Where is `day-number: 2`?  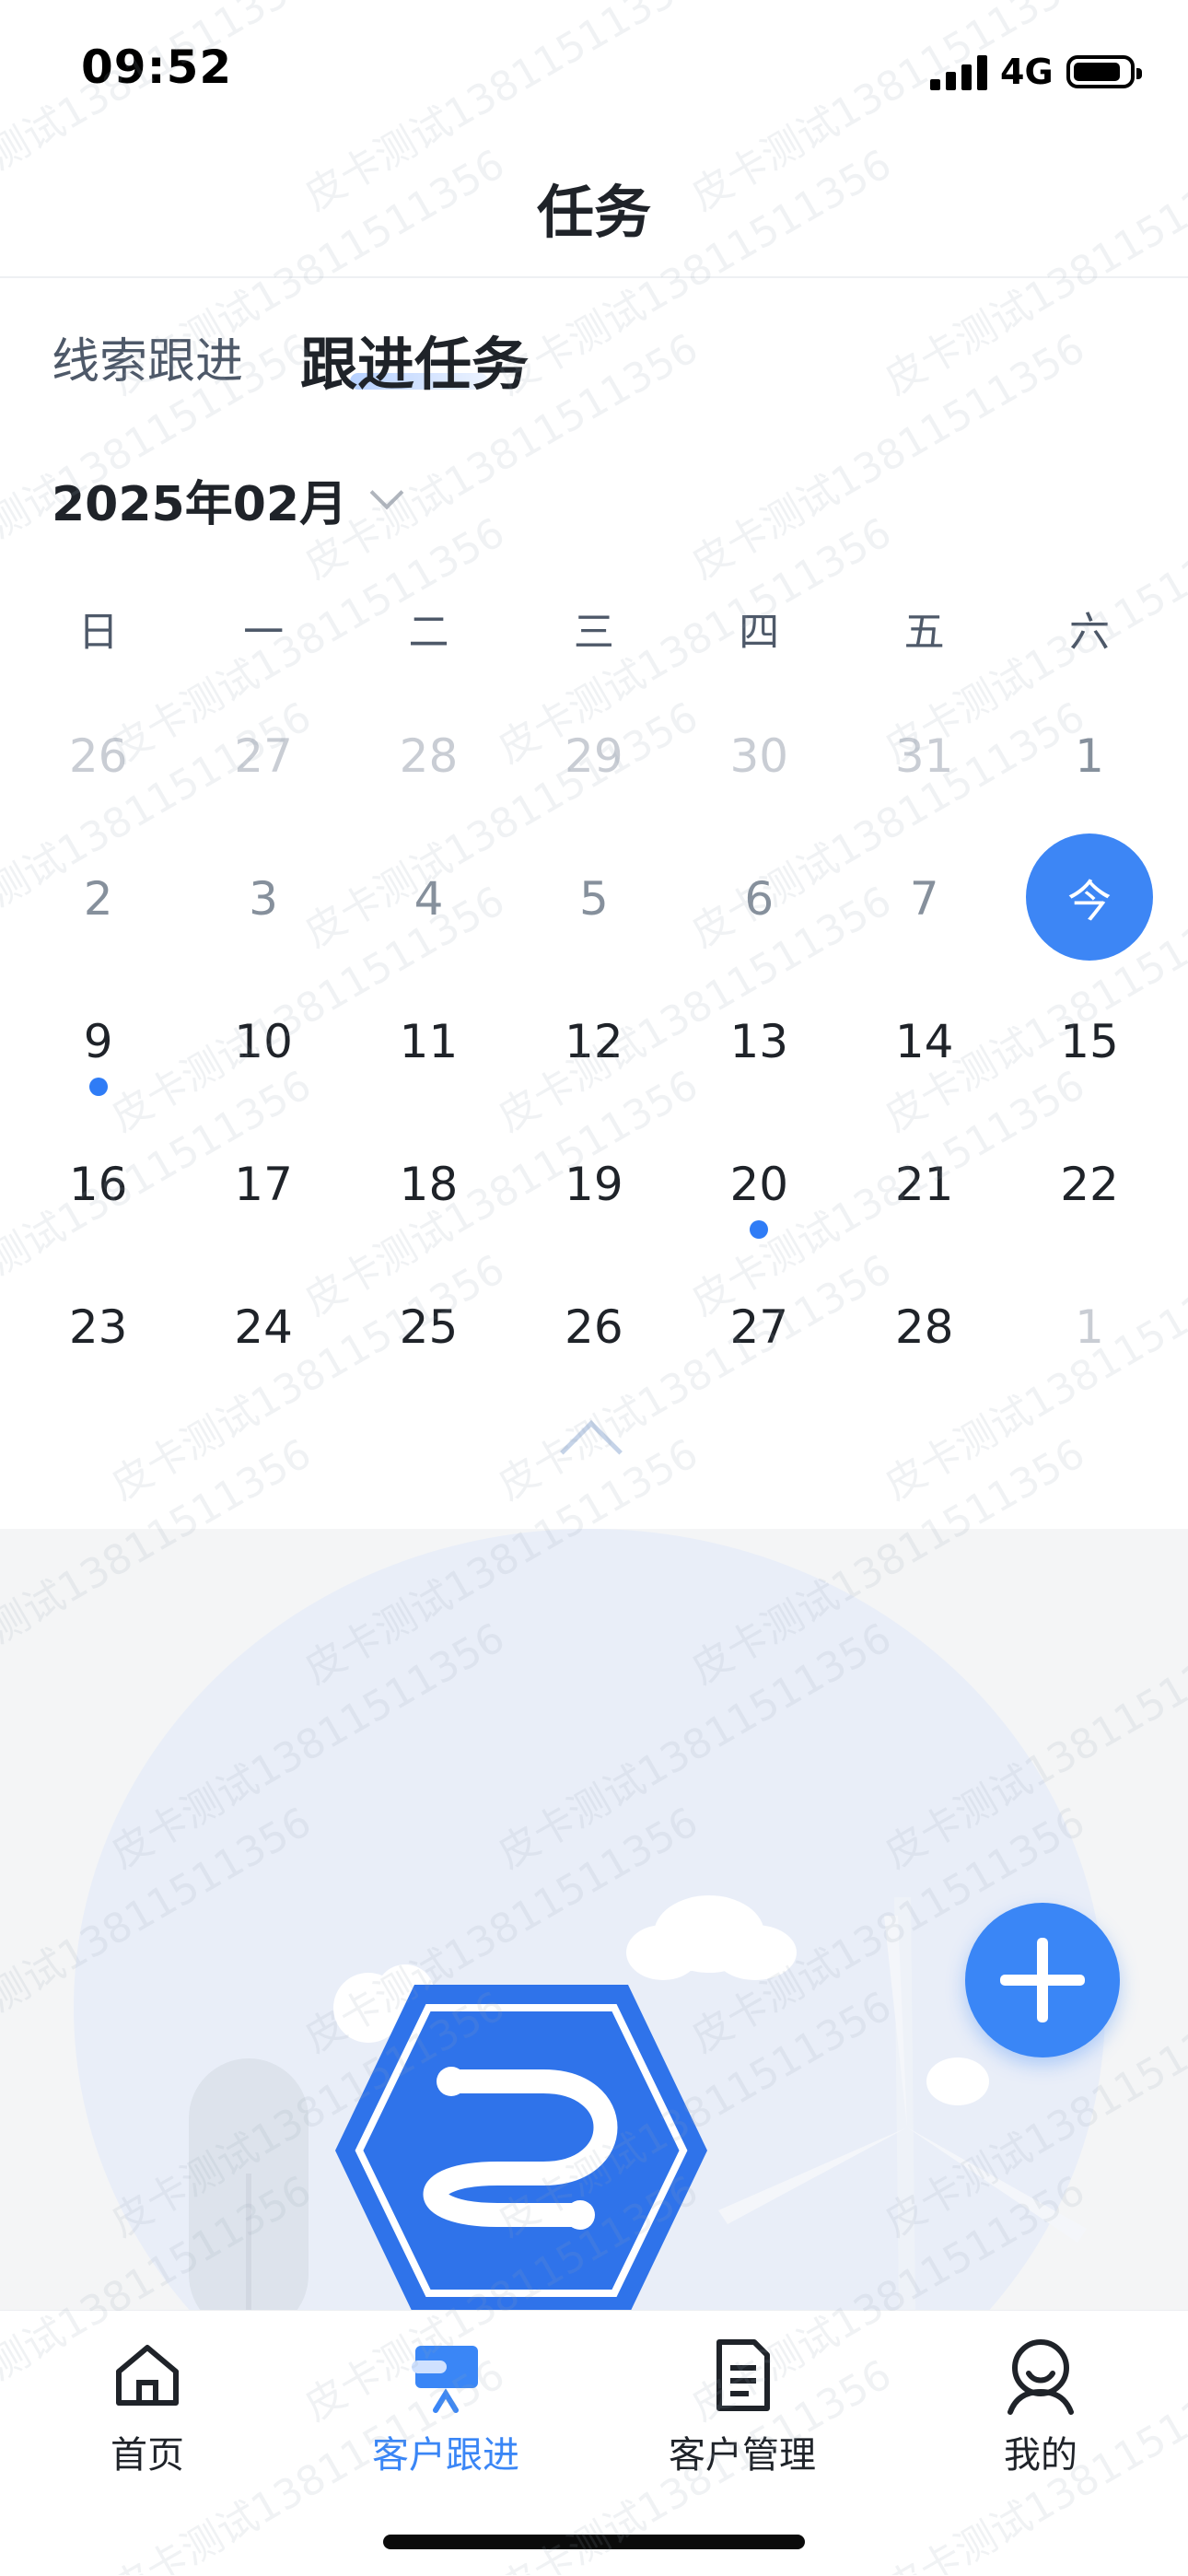 day-number: 2 is located at coordinates (98, 899).